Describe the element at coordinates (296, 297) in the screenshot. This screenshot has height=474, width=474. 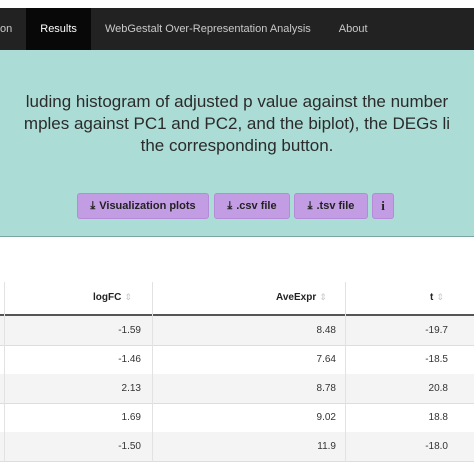
I see `column-header-aveexpr-label: AveExpr` at that location.